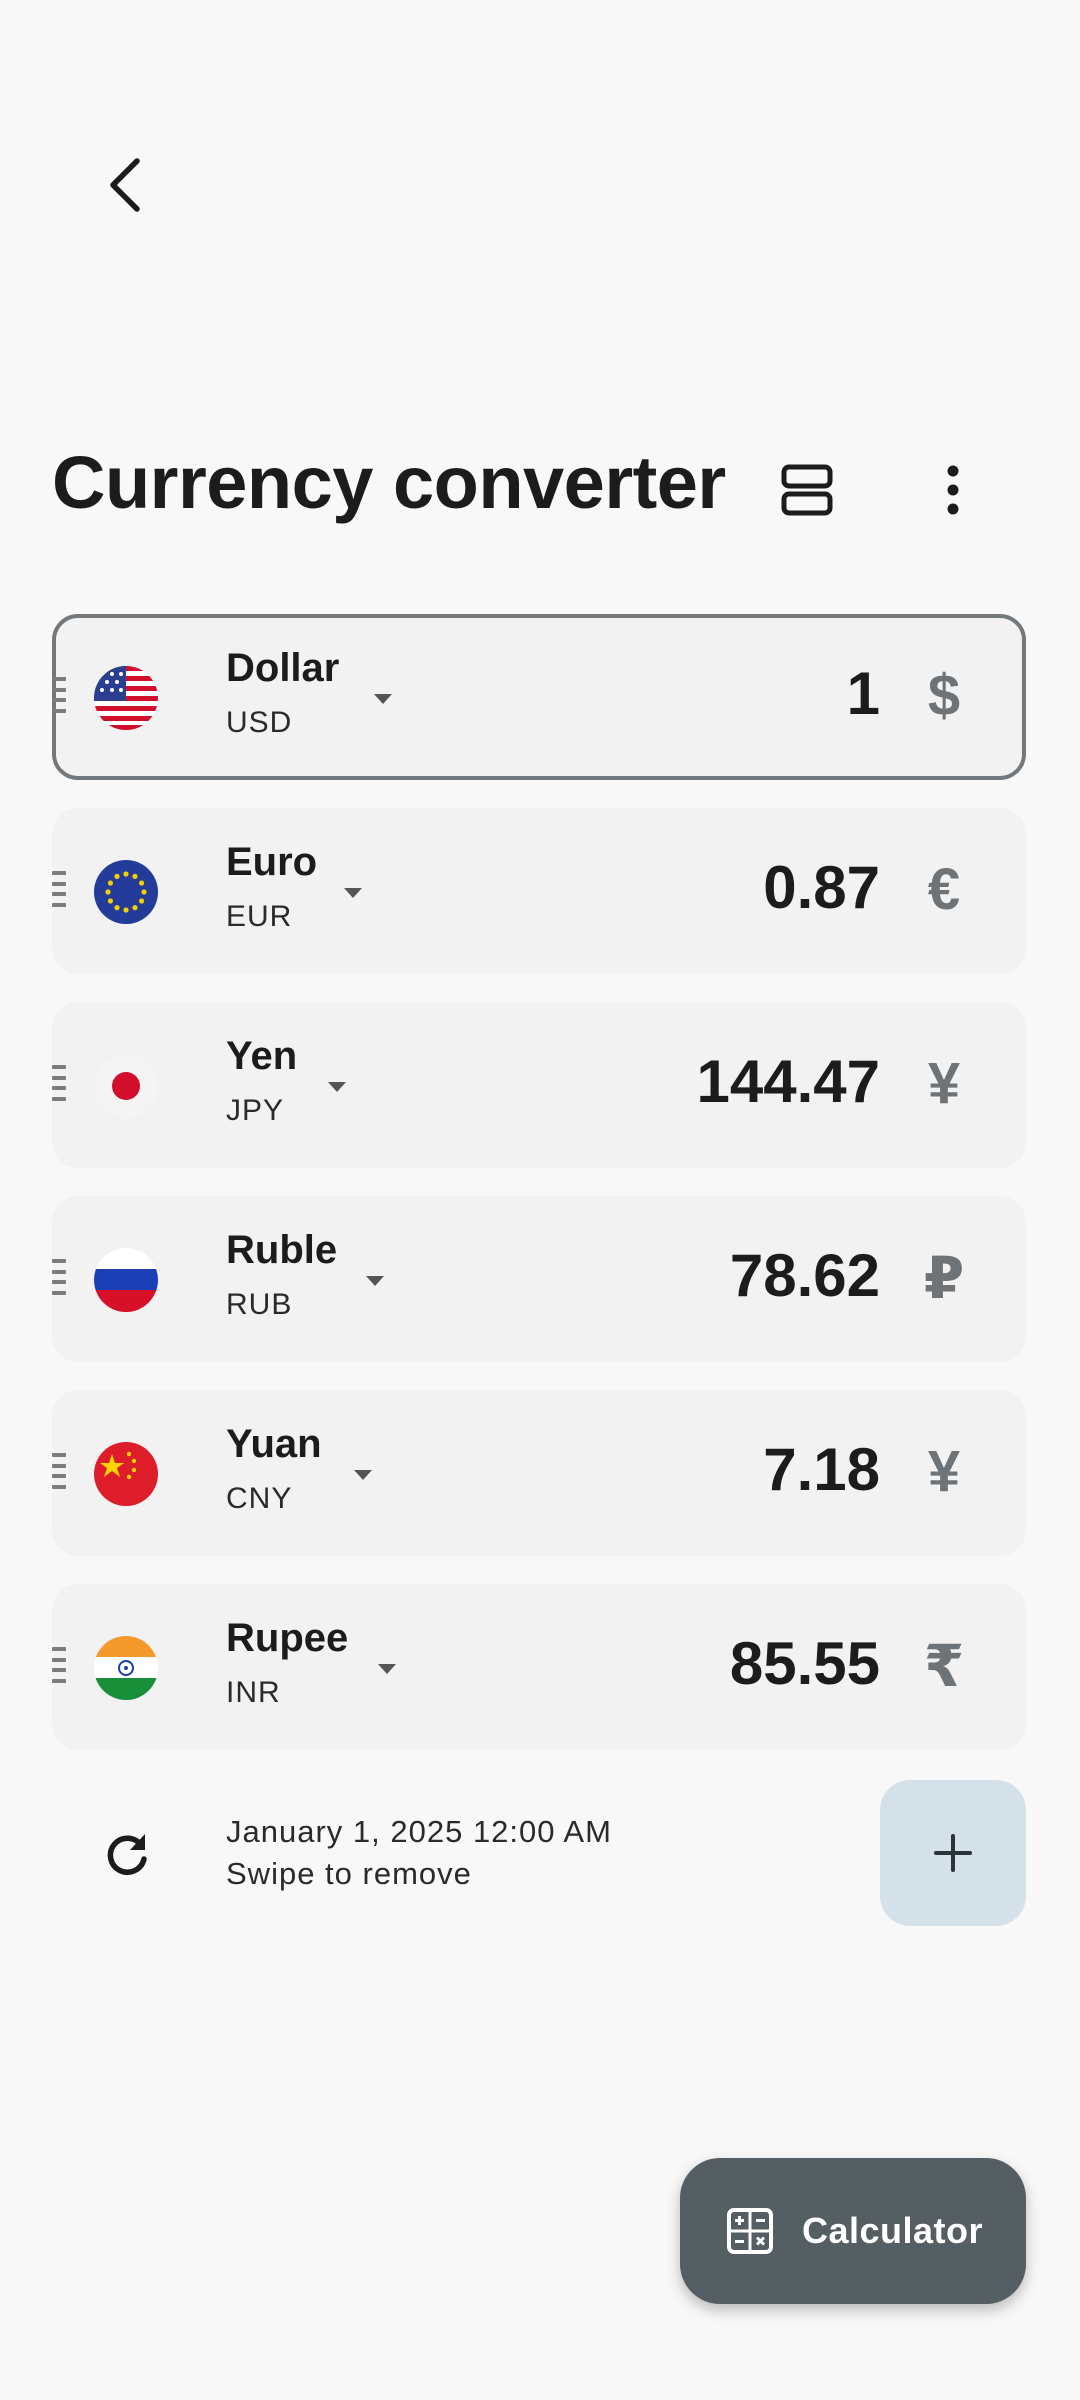 This screenshot has height=2400, width=1080. I want to click on plus-icon, so click(953, 1853).